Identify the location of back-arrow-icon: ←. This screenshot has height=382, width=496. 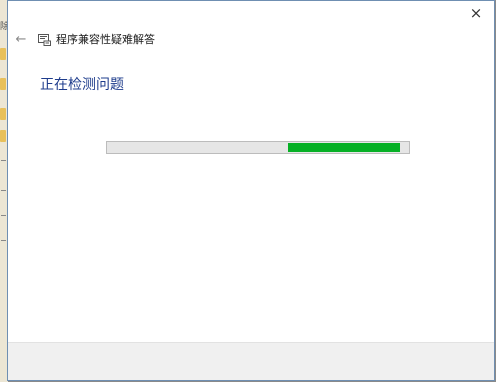
(21, 39).